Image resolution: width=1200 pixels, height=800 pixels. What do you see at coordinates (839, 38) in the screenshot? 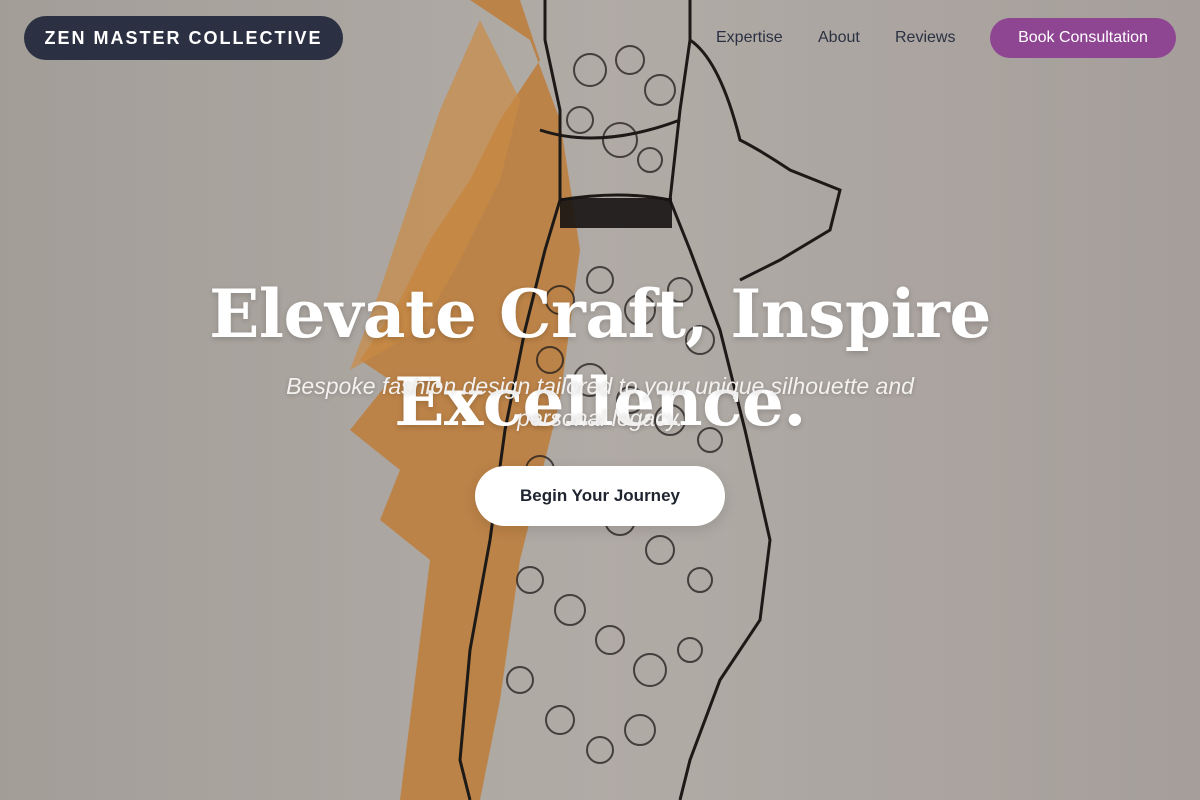
I see `nav-link-about: About` at bounding box center [839, 38].